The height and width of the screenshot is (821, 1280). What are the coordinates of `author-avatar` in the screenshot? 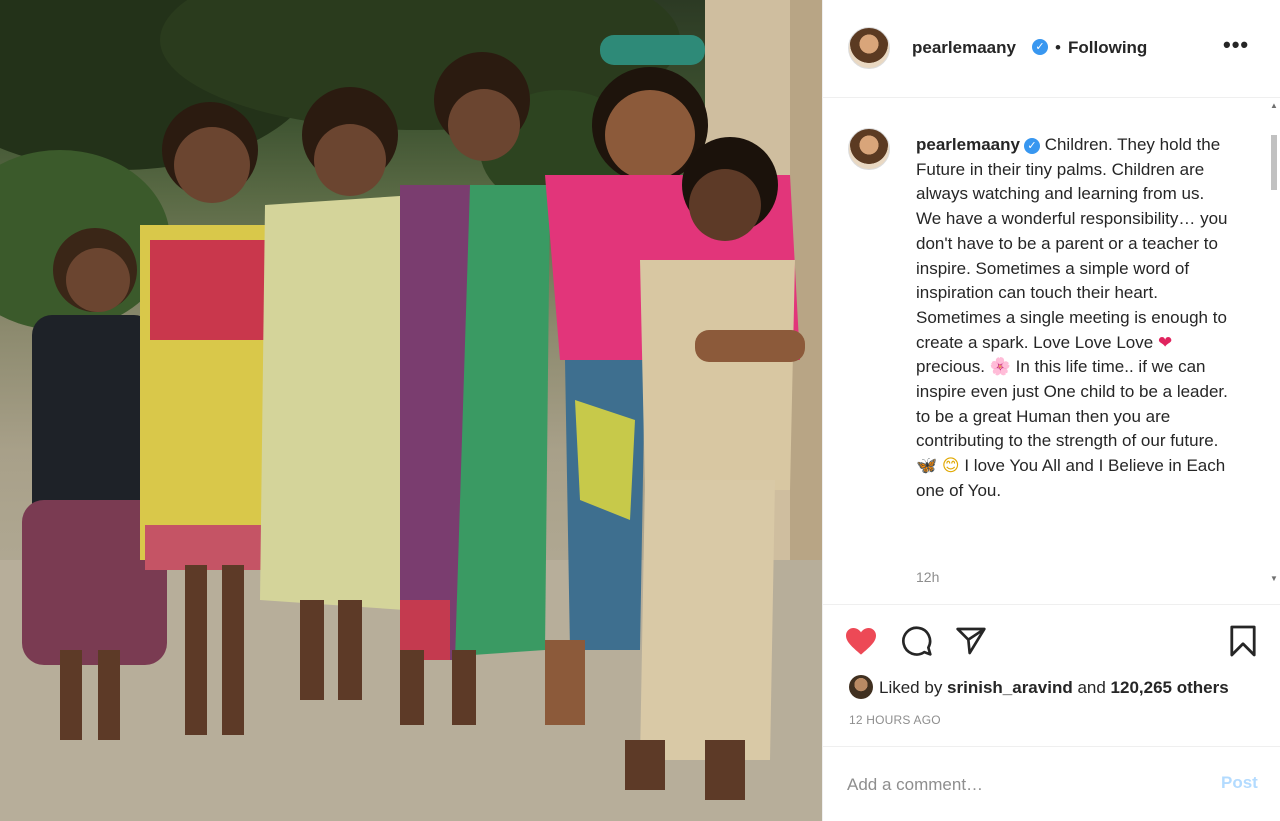 It's located at (869, 48).